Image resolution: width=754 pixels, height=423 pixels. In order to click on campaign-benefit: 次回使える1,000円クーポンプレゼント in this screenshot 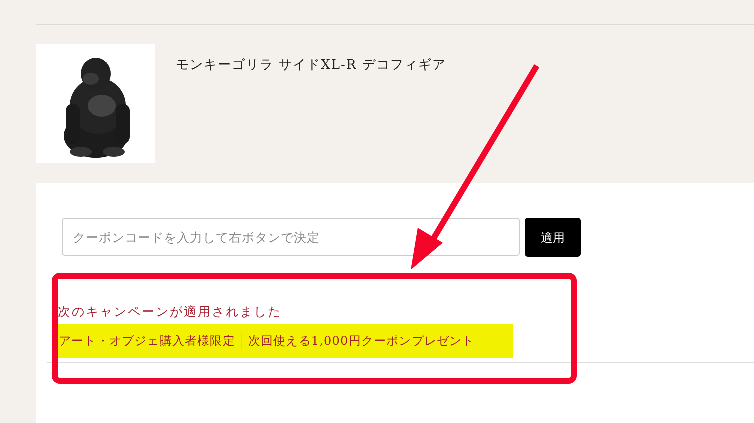, I will do `click(358, 341)`.